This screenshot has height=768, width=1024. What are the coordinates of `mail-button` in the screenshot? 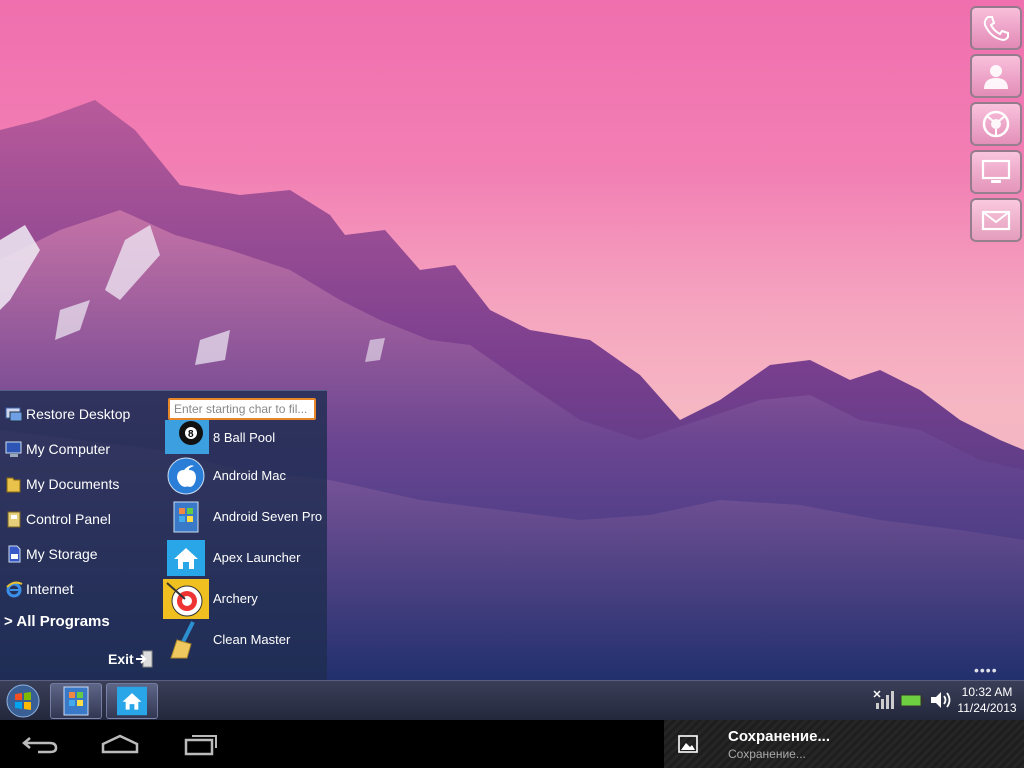 It's located at (996, 220).